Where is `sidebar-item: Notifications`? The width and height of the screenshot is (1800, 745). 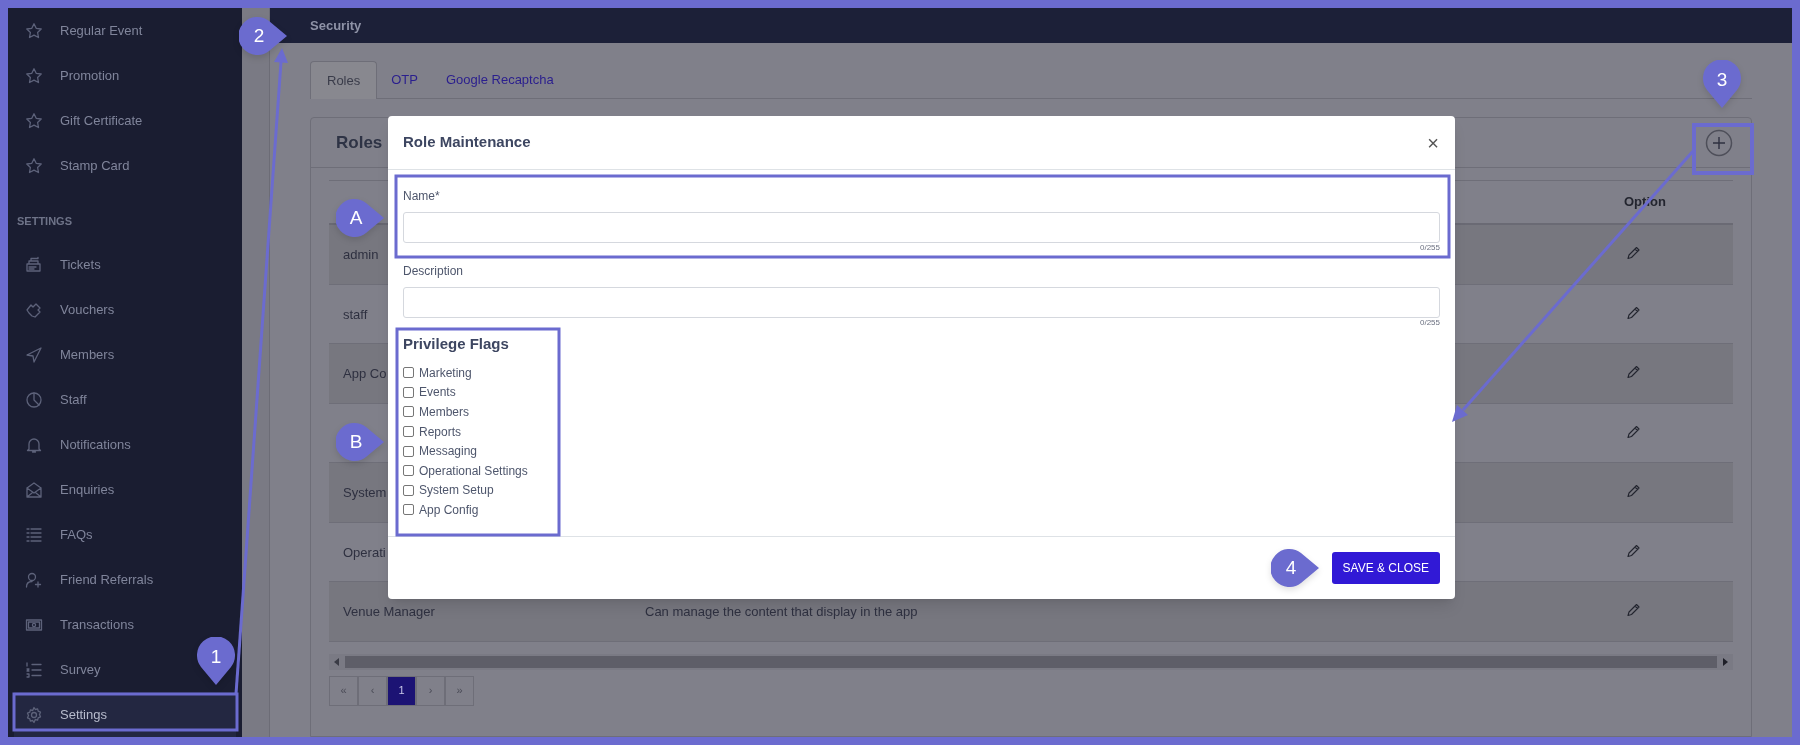 sidebar-item: Notifications is located at coordinates (98, 444).